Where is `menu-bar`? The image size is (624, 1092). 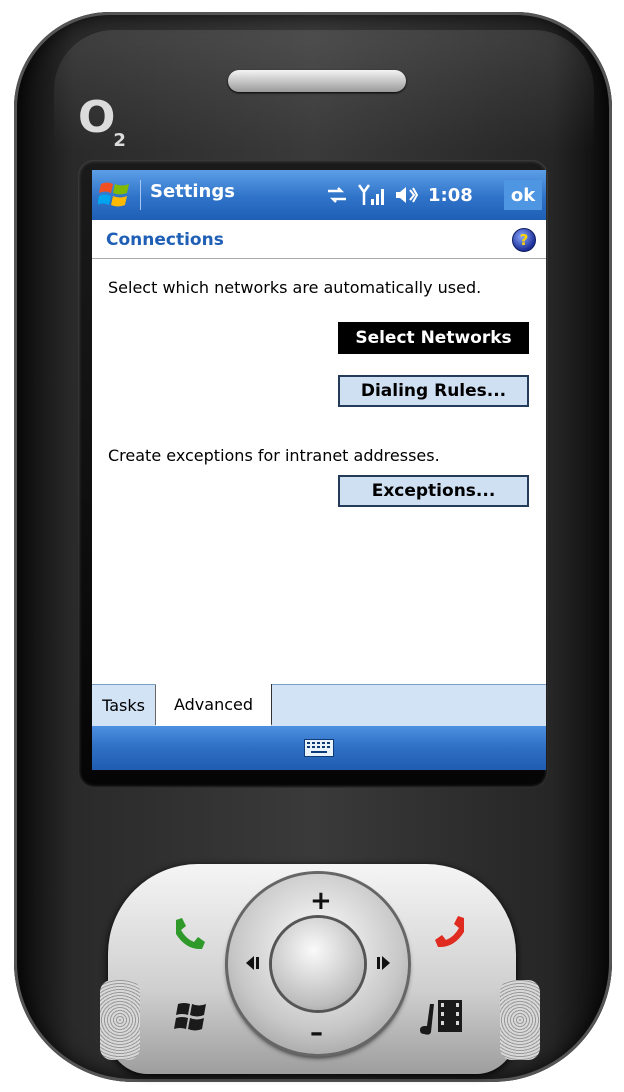 menu-bar is located at coordinates (319, 748).